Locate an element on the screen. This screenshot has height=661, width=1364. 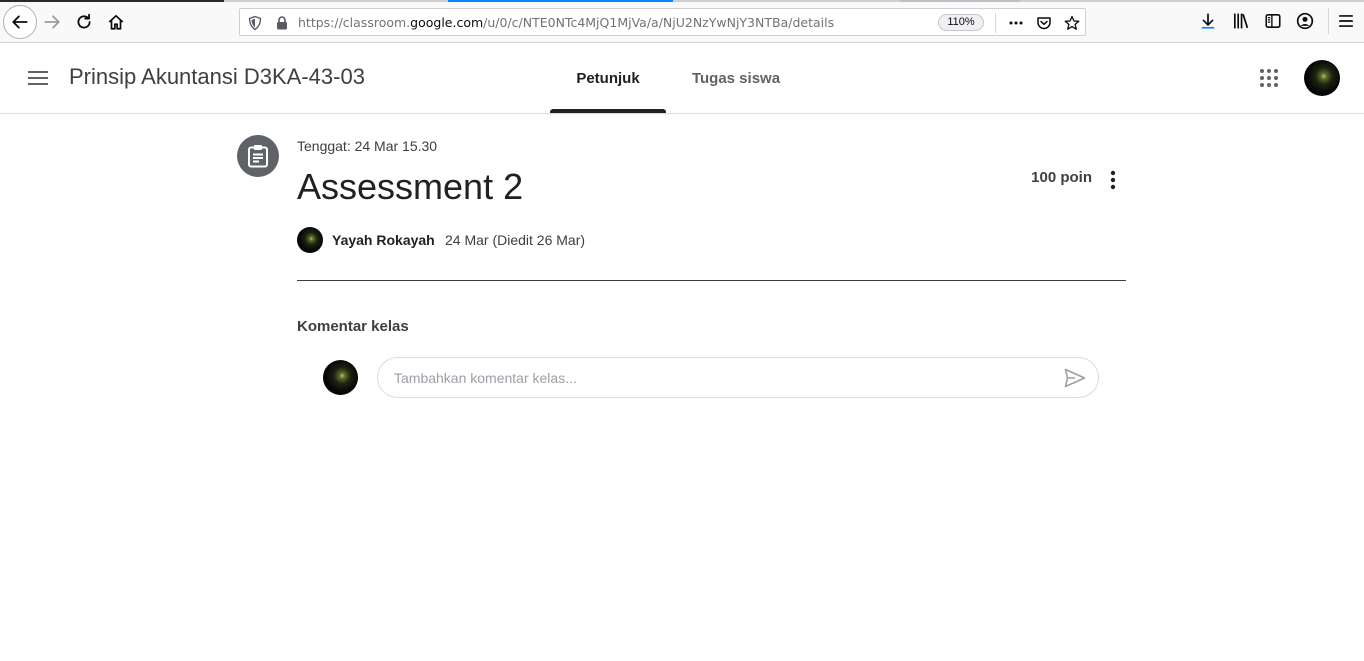
forward-button is located at coordinates (52, 22).